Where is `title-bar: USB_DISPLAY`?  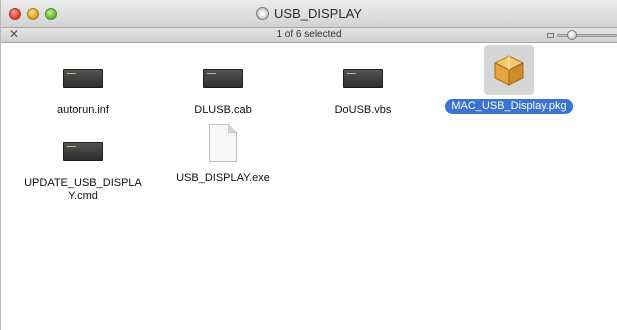
title-bar: USB_DISPLAY is located at coordinates (309, 14).